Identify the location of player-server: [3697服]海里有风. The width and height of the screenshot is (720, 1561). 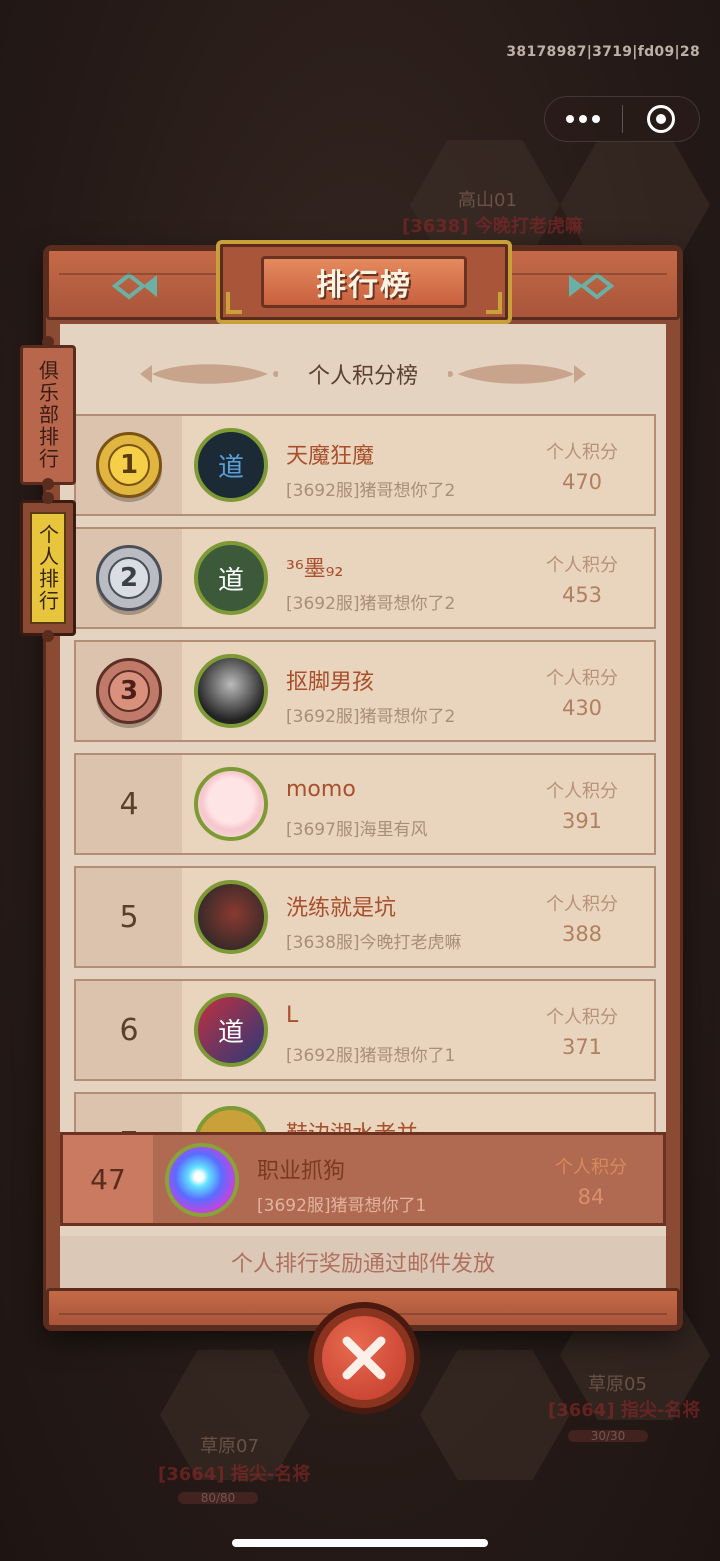
(357, 830).